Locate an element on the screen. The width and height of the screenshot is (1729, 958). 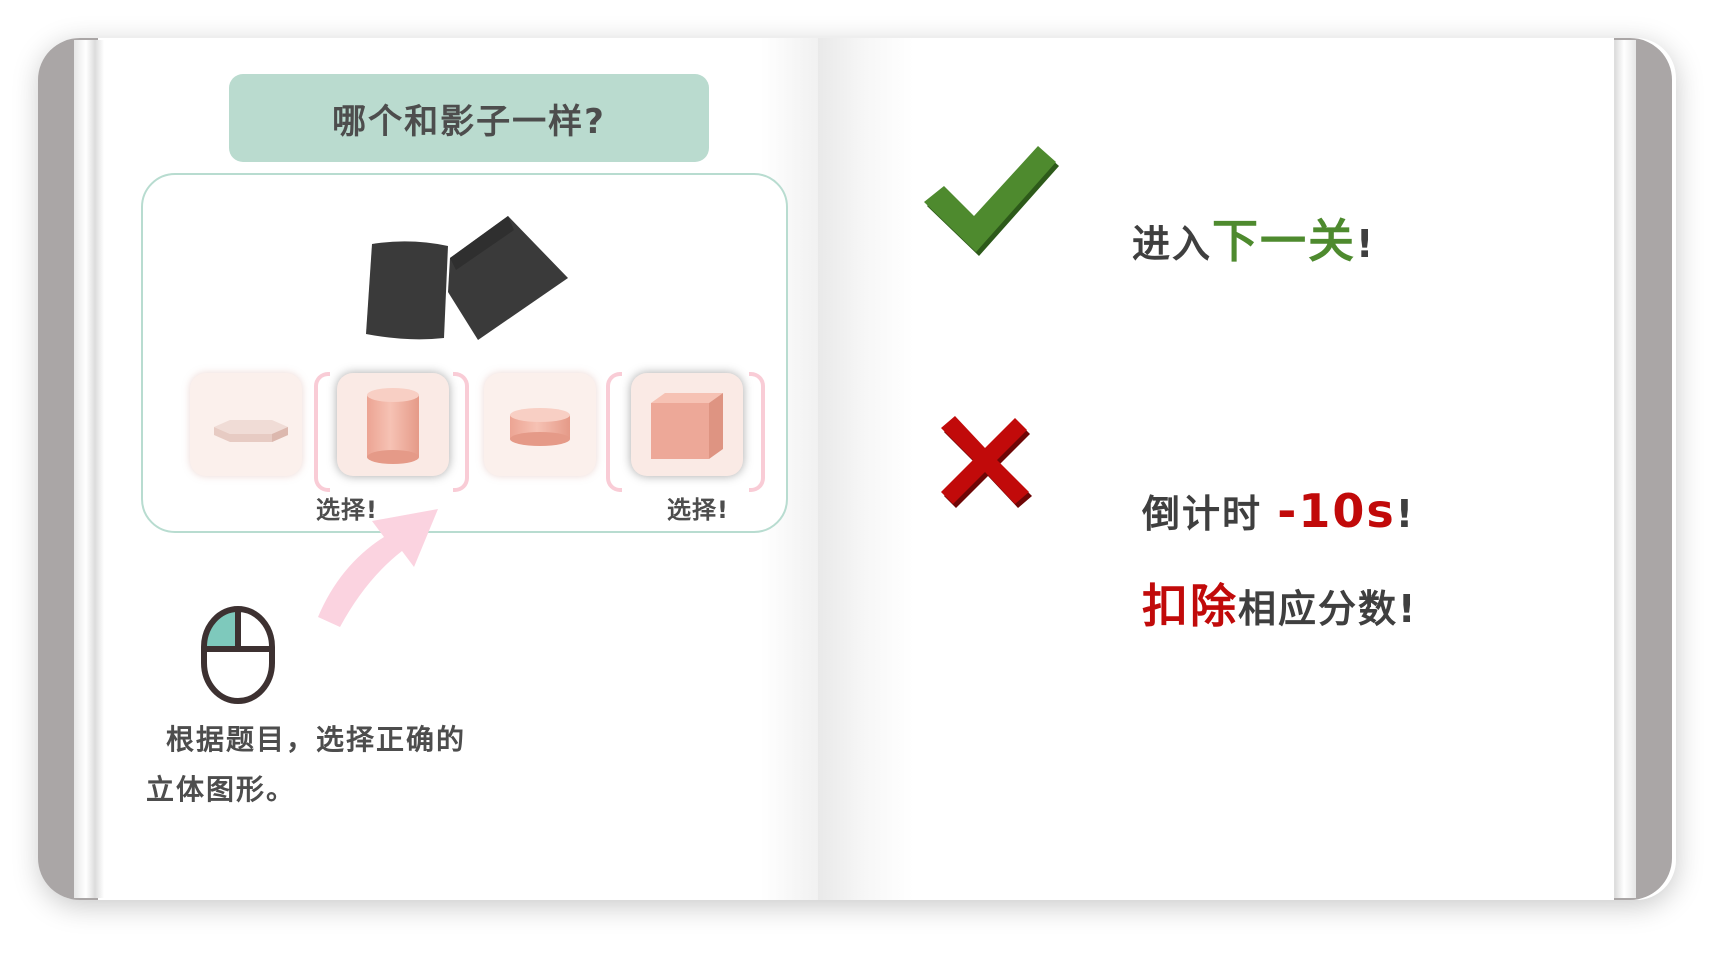
cross-icon is located at coordinates (986, 462).